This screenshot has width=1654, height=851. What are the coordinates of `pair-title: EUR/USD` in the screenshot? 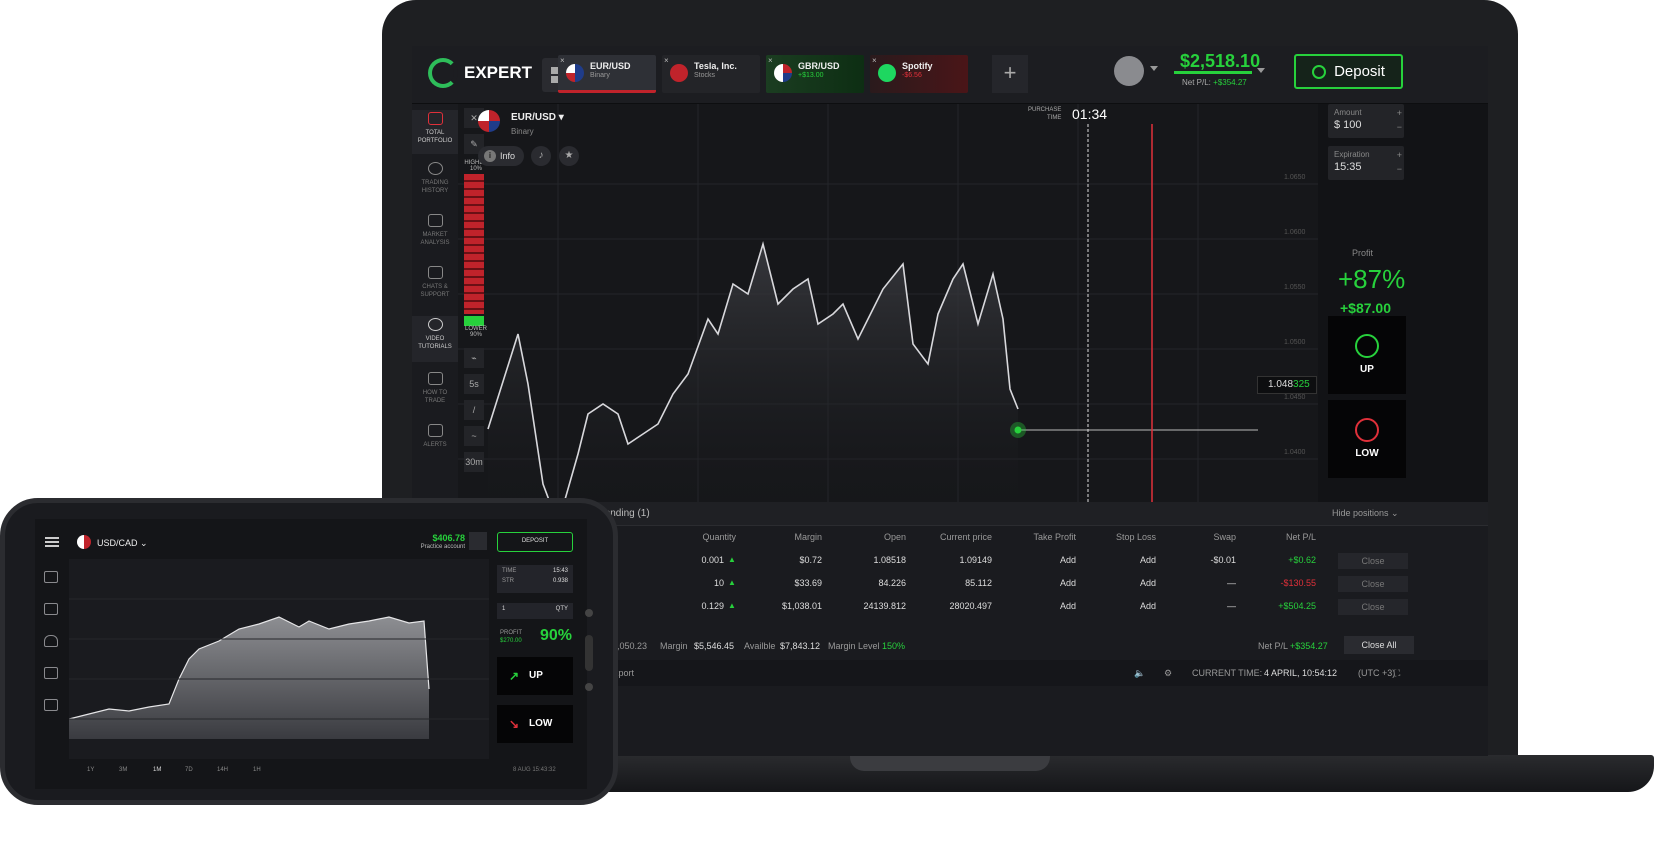 It's located at (534, 117).